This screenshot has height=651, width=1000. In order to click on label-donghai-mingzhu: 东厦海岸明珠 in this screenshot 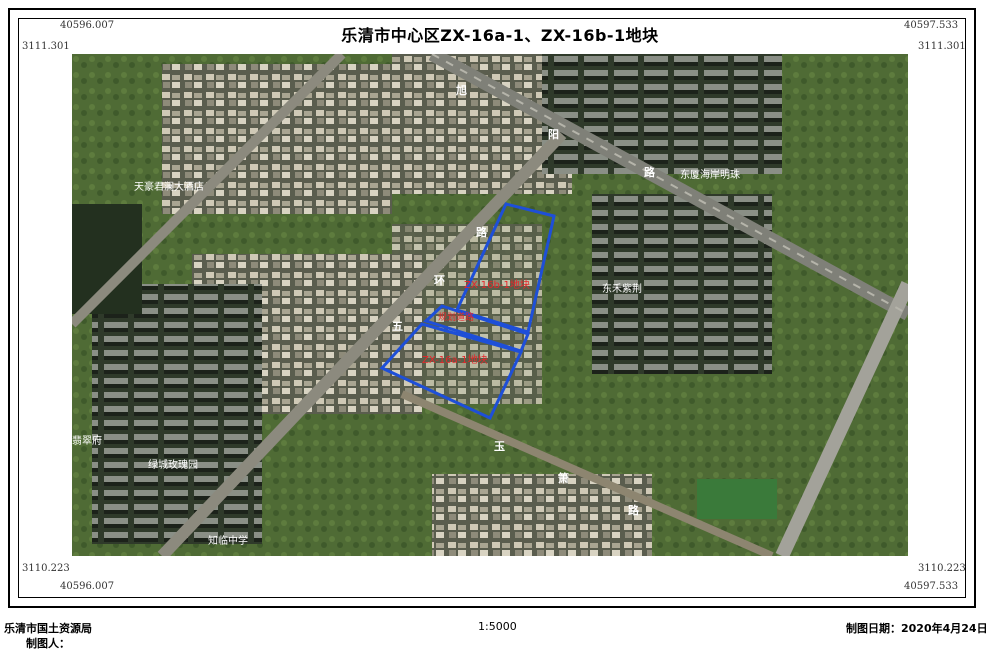, I will do `click(710, 175)`.